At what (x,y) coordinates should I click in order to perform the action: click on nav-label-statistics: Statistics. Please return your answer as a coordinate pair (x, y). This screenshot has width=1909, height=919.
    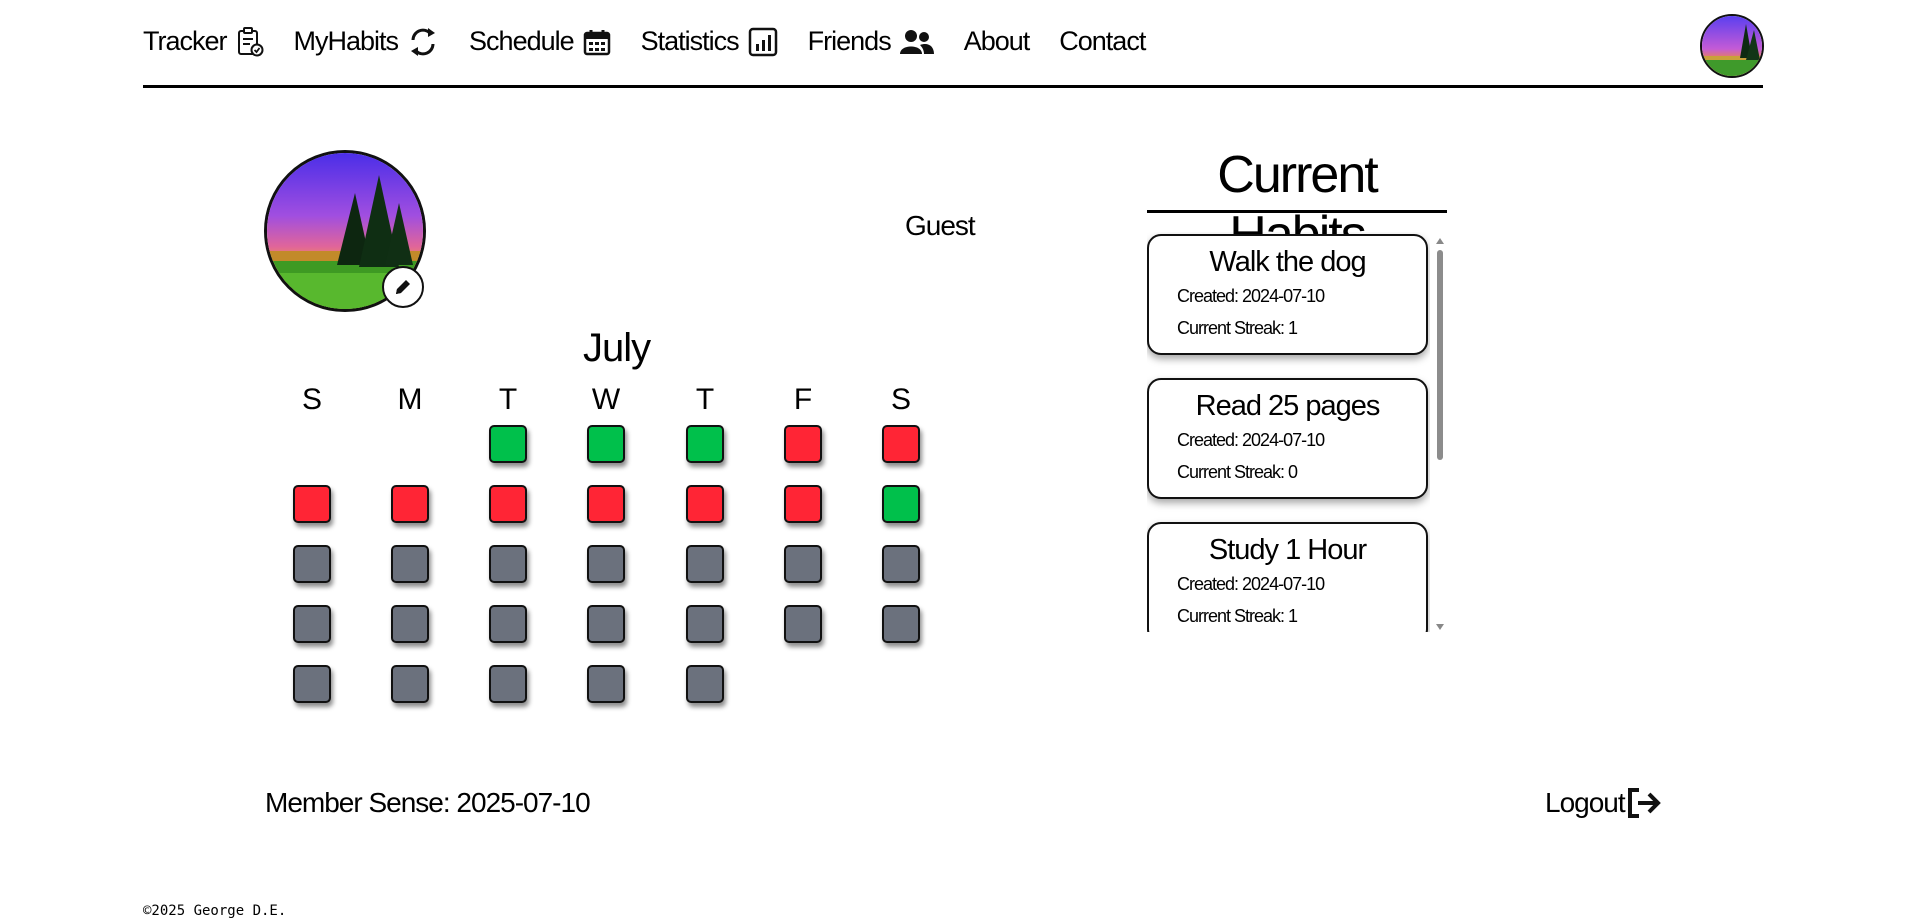
    Looking at the image, I should click on (690, 41).